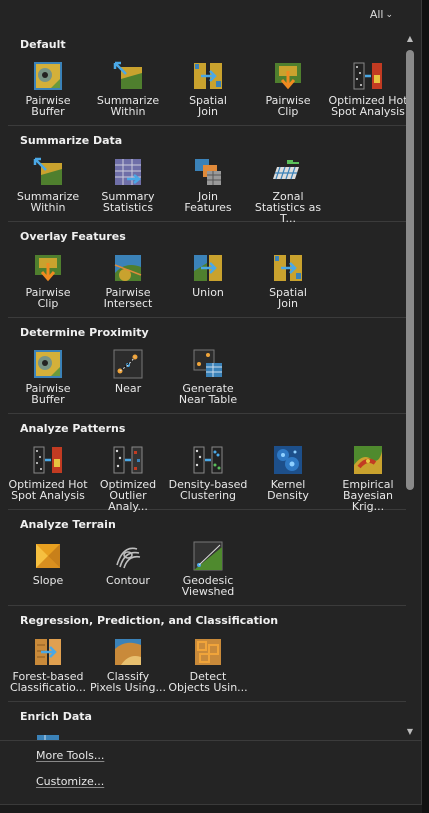 This screenshot has width=429, height=813. What do you see at coordinates (208, 189) in the screenshot?
I see `tool-button: Join Features` at bounding box center [208, 189].